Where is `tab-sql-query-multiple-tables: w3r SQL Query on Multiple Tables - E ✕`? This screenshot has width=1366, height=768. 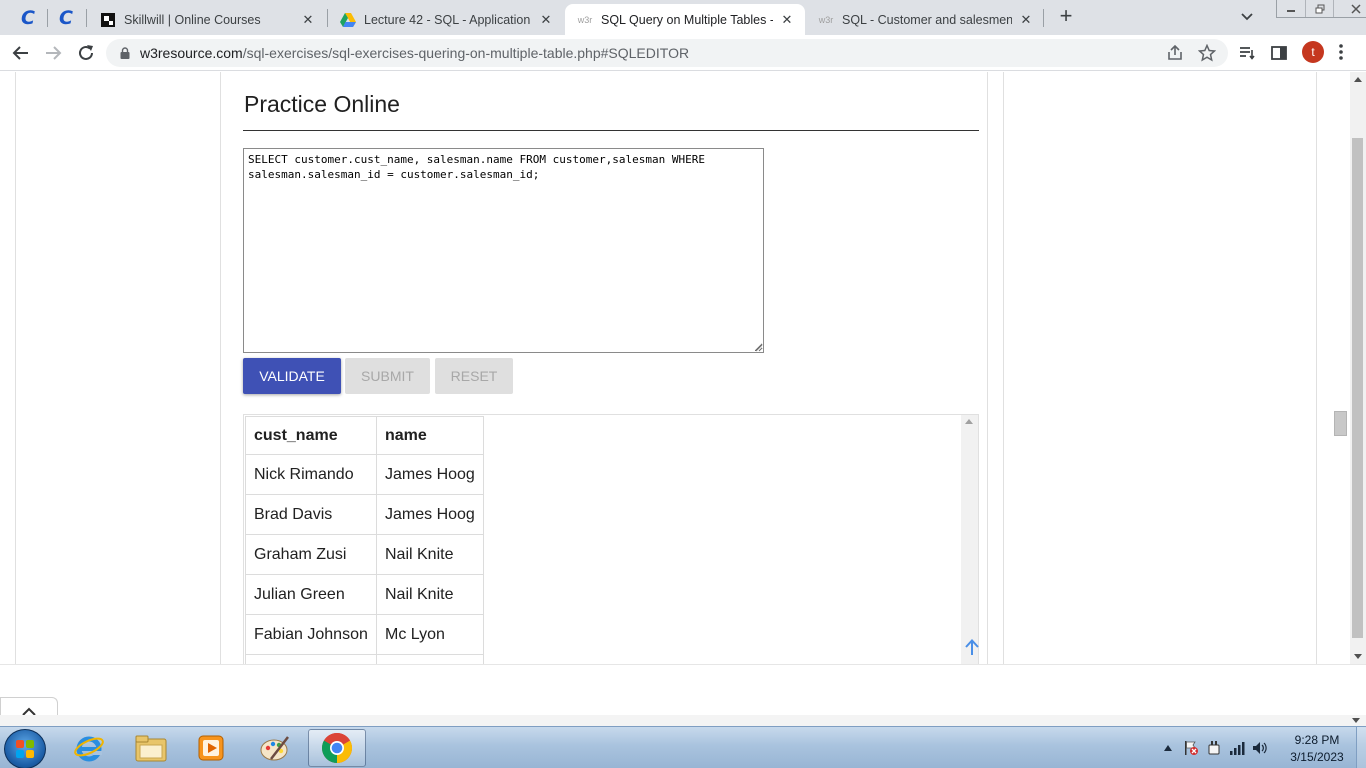
tab-sql-query-multiple-tables: w3r SQL Query on Multiple Tables - E ✕ is located at coordinates (685, 19).